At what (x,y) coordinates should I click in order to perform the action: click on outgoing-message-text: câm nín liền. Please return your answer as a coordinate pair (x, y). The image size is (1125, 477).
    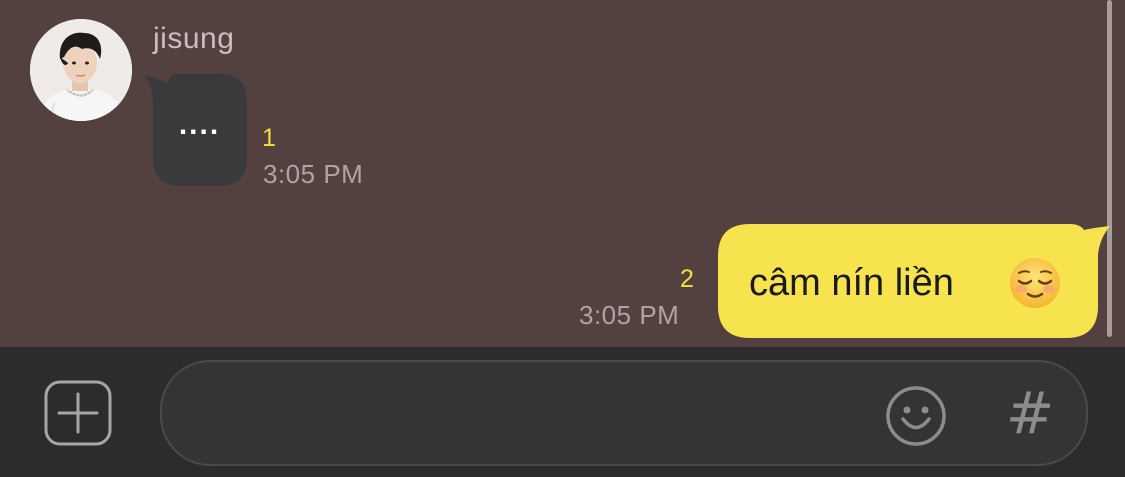
    Looking at the image, I should click on (851, 283).